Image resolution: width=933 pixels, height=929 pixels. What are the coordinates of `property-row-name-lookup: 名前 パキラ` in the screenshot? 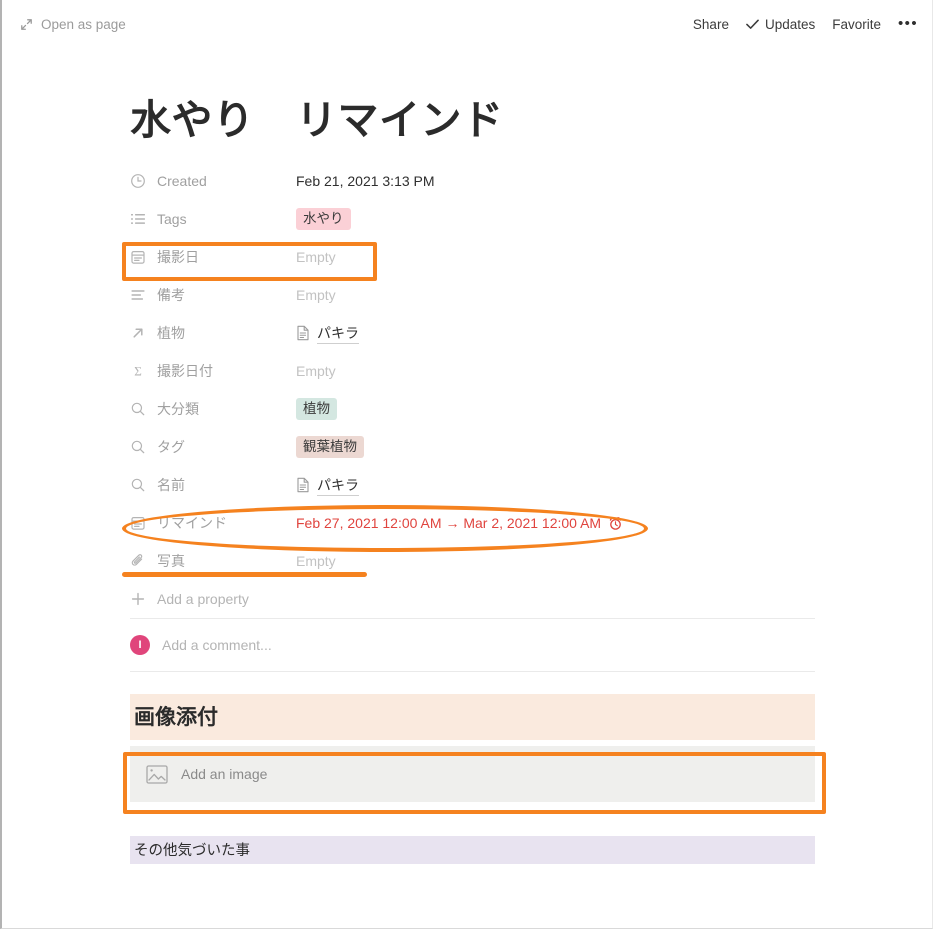 It's located at (472, 485).